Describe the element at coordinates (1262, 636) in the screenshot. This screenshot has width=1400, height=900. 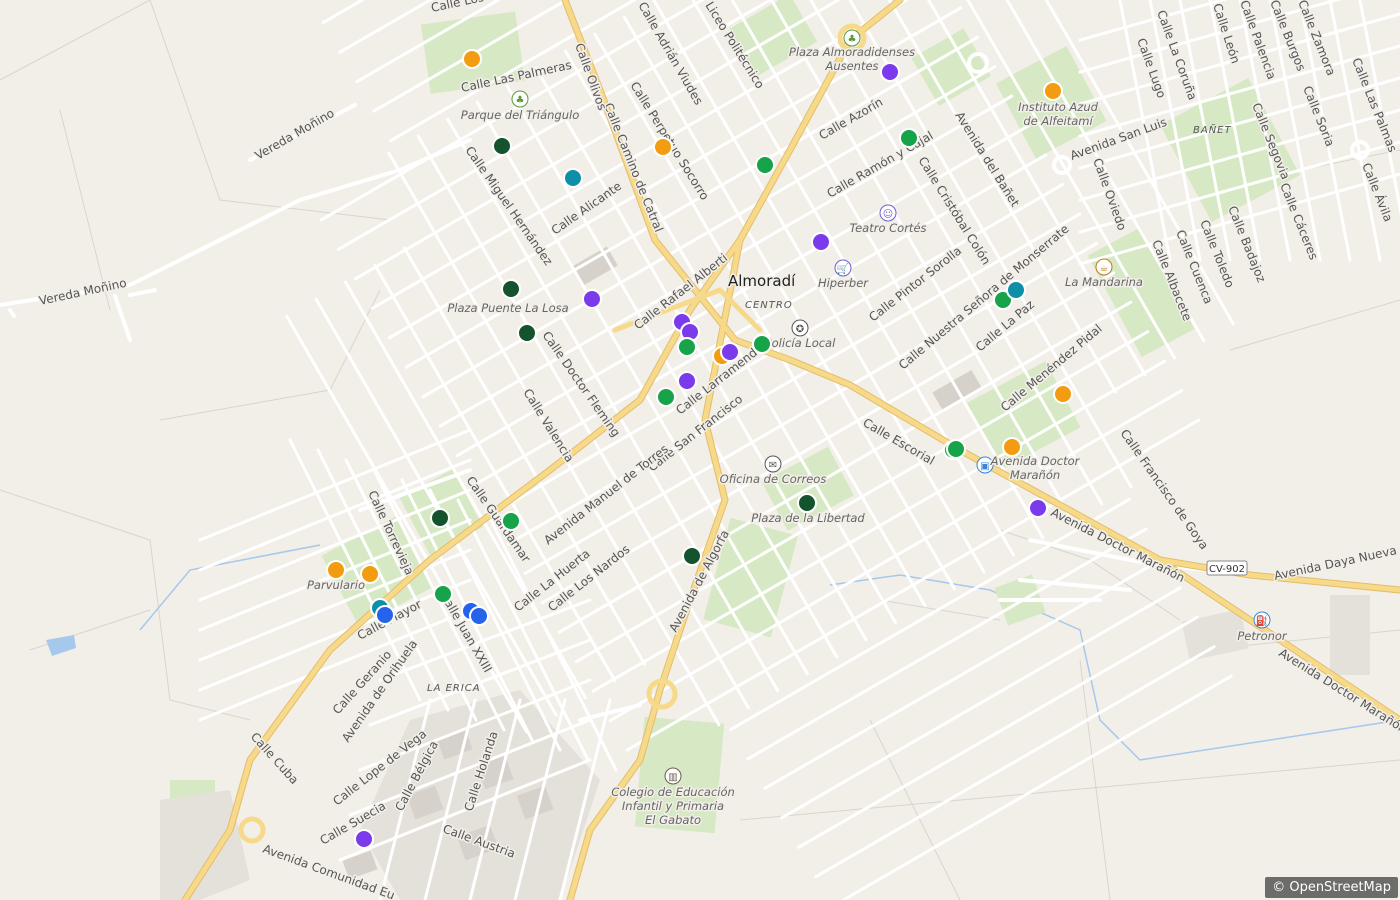
I see `poi-label: Petronor` at that location.